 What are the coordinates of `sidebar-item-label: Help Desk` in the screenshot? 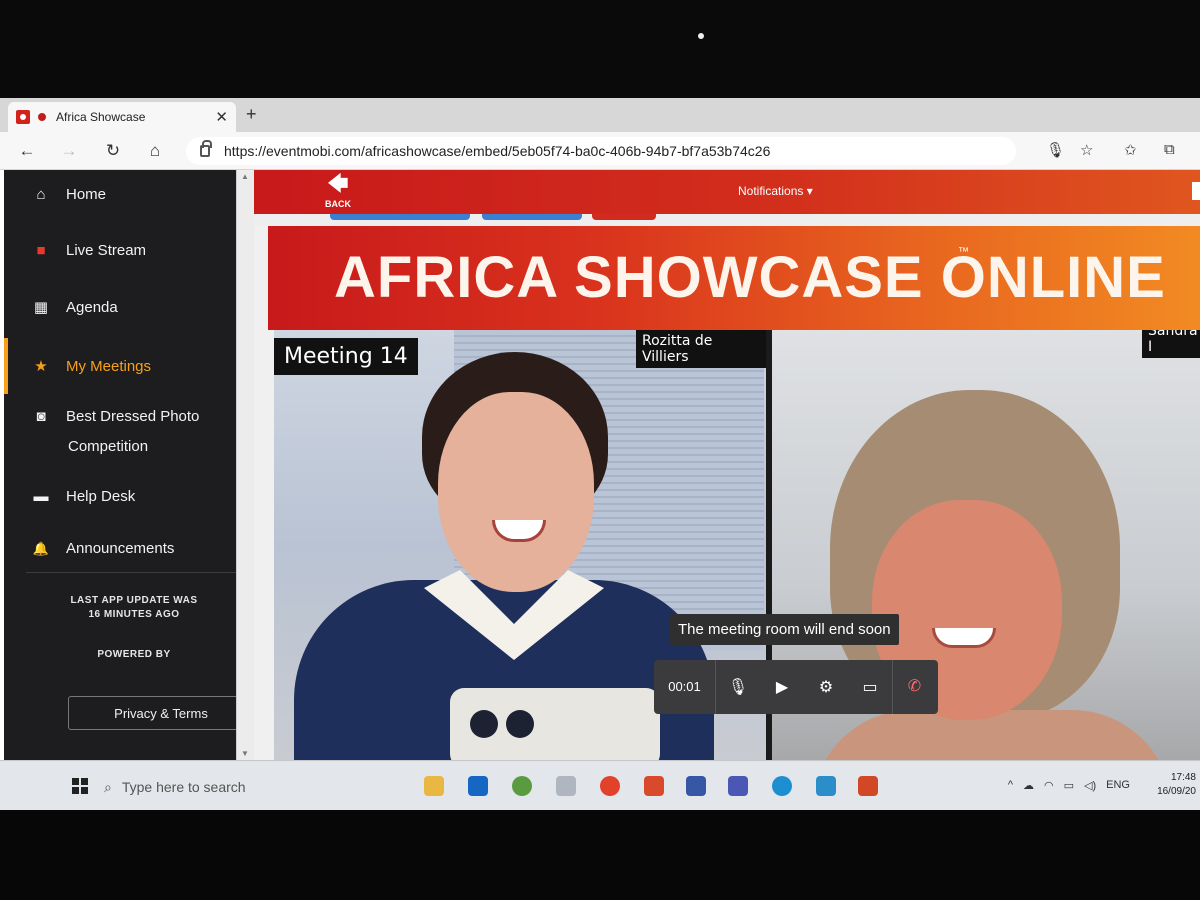 It's located at (101, 496).